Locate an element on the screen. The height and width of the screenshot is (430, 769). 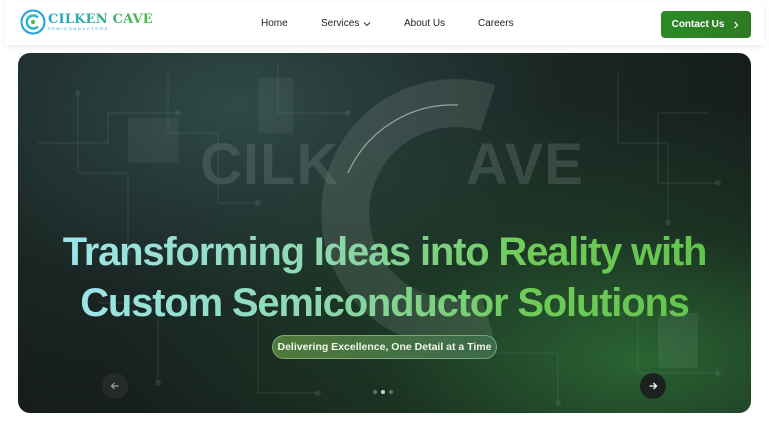
carousel-next-button is located at coordinates (653, 386).